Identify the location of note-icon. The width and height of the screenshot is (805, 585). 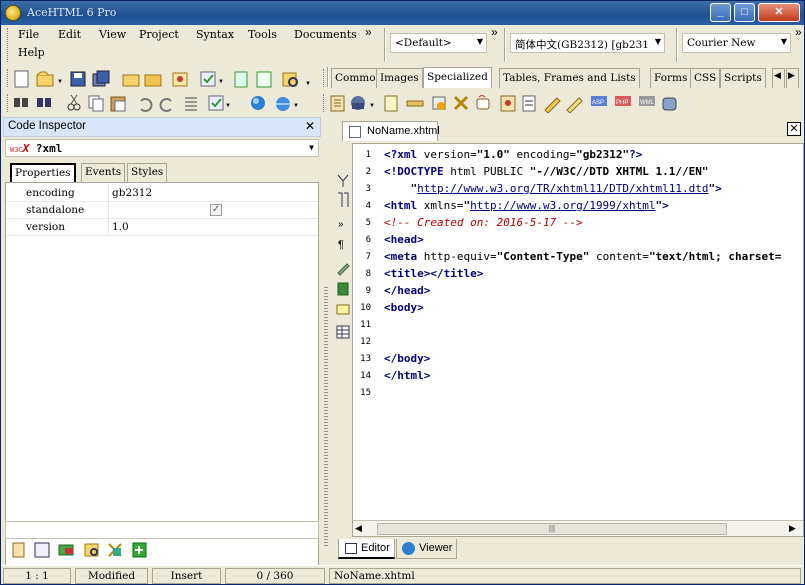
(343, 309).